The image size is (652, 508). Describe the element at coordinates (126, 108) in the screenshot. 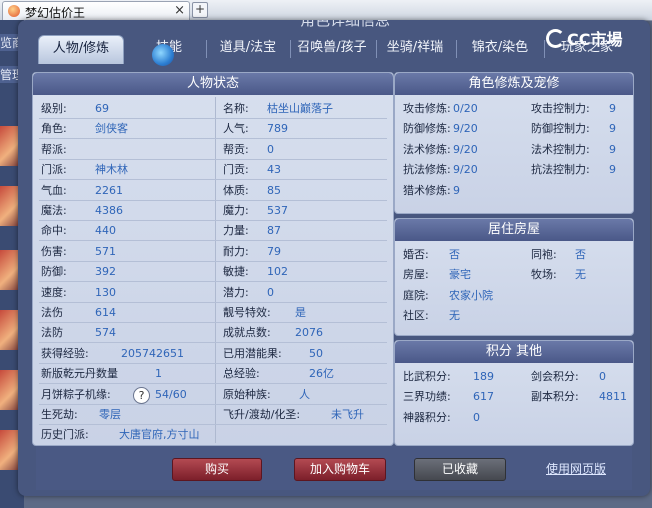

I see `status-row: 级别: 69` at that location.